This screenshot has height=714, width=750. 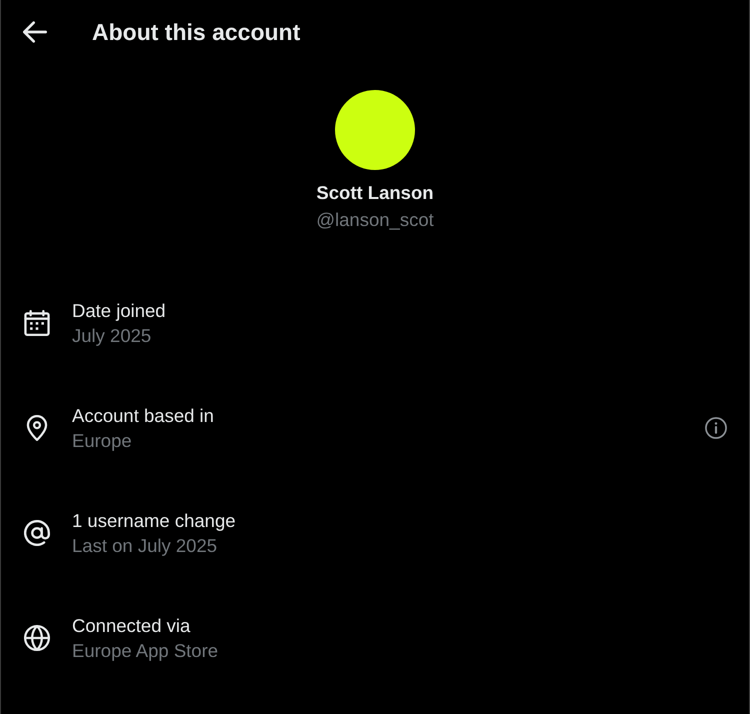 What do you see at coordinates (375, 193) in the screenshot?
I see `profile-name: Scott Lanson` at bounding box center [375, 193].